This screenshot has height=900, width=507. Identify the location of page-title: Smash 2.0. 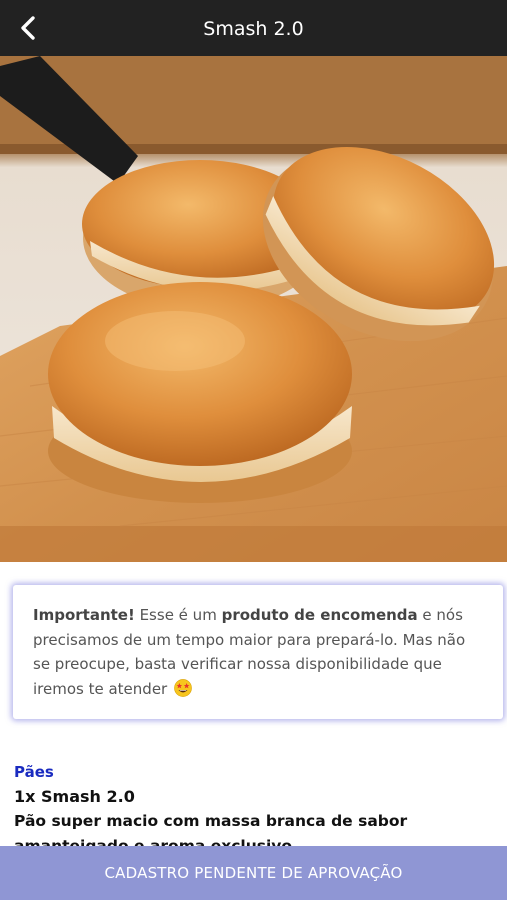
(253, 29).